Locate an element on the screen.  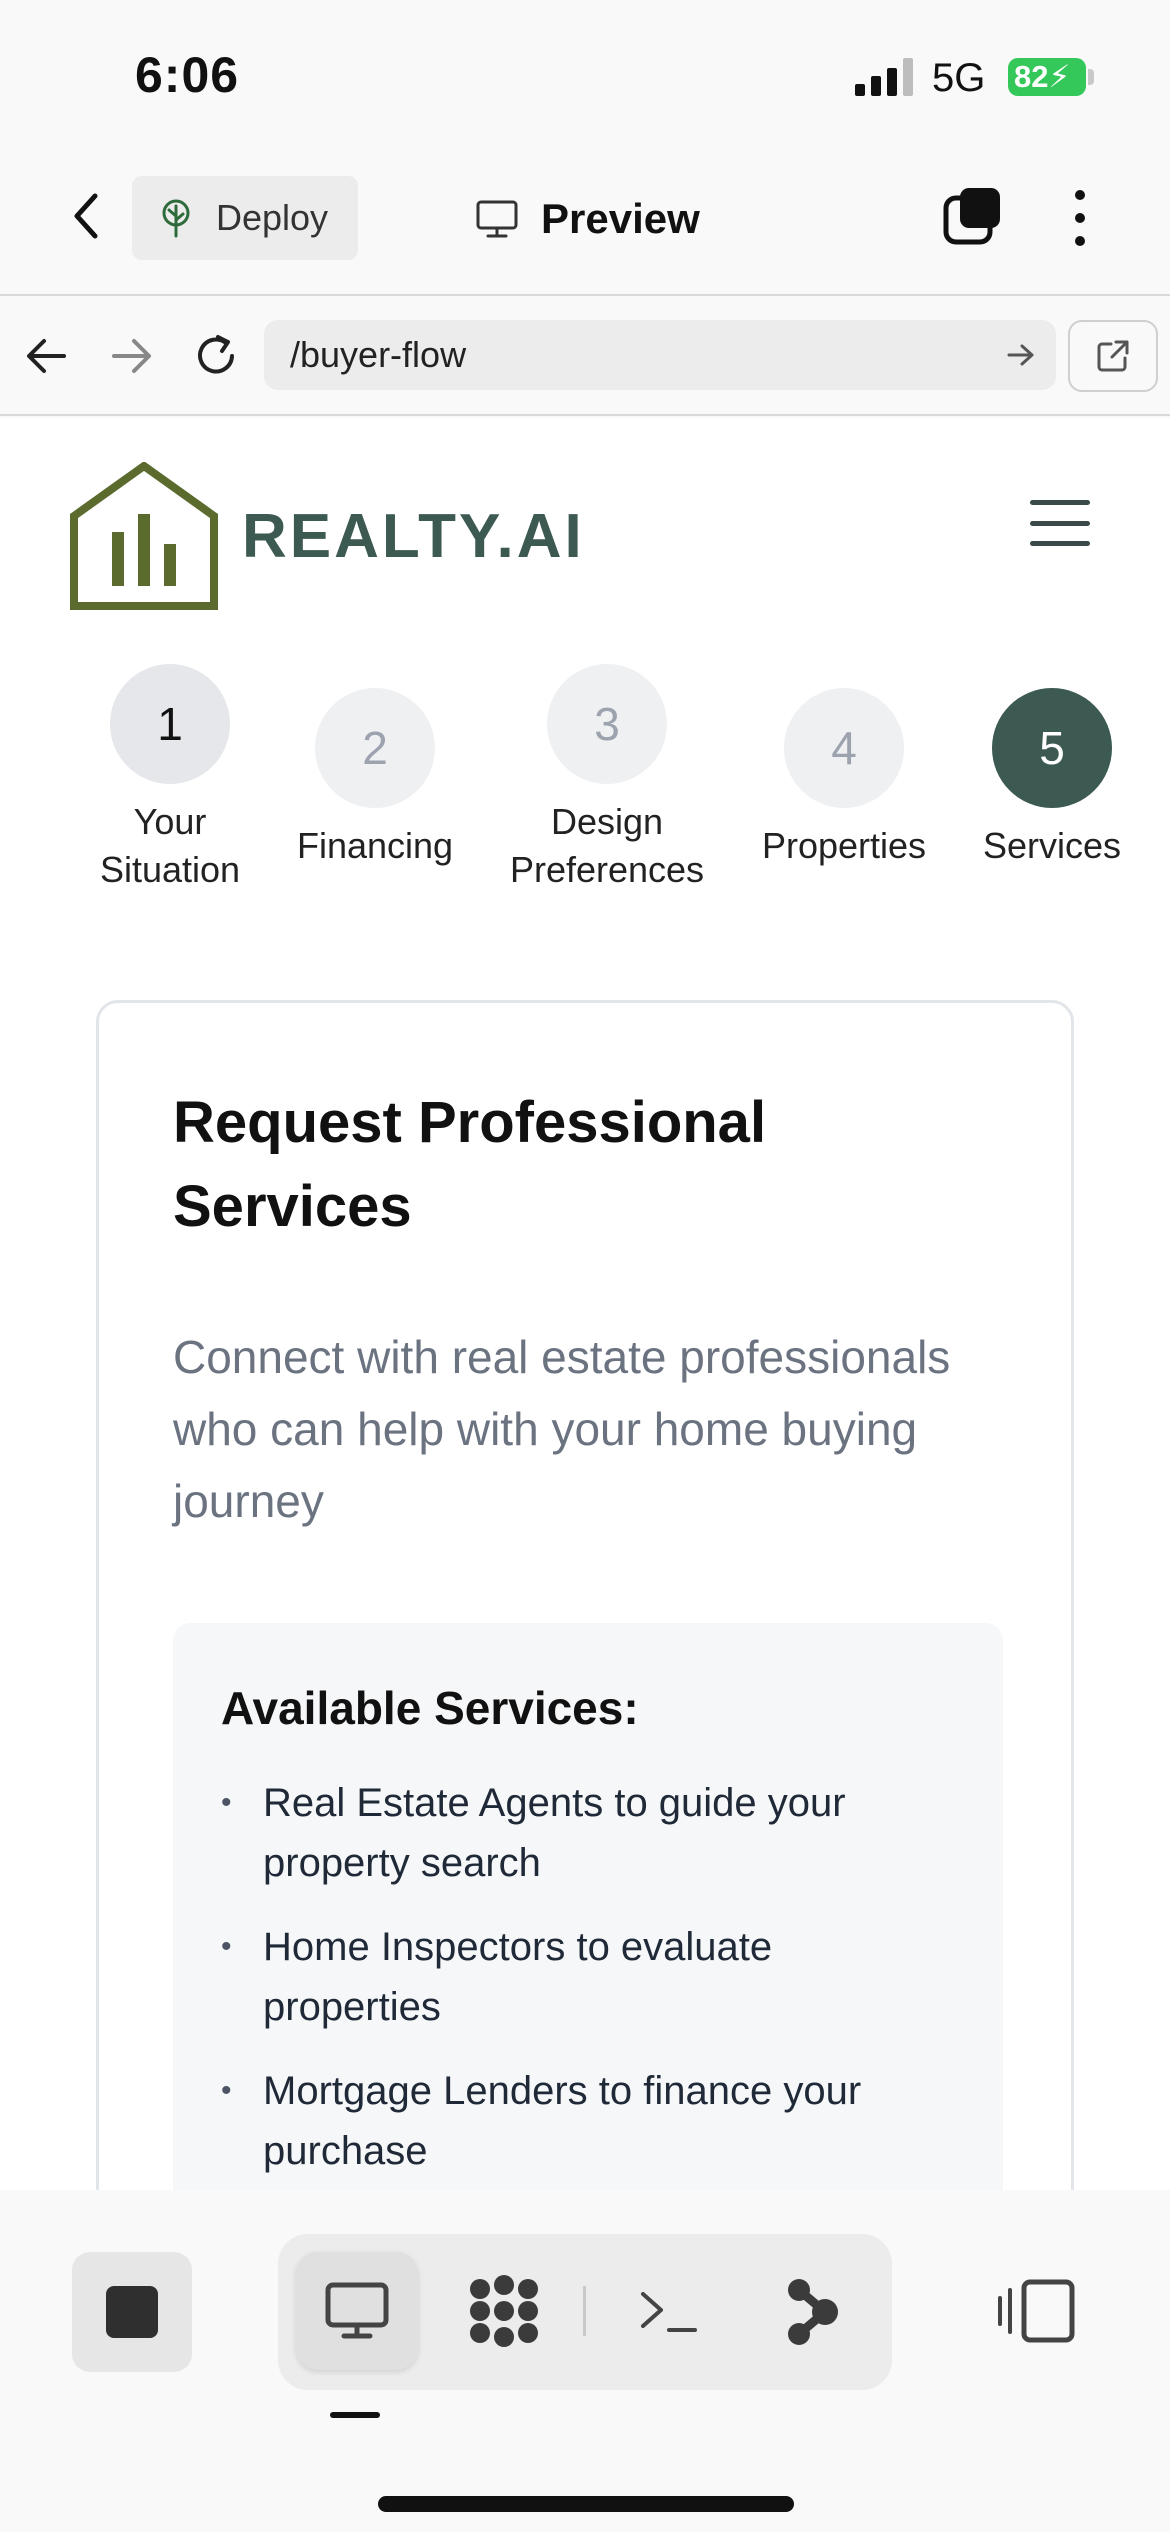
step-label: Design Preferences is located at coordinates (607, 845).